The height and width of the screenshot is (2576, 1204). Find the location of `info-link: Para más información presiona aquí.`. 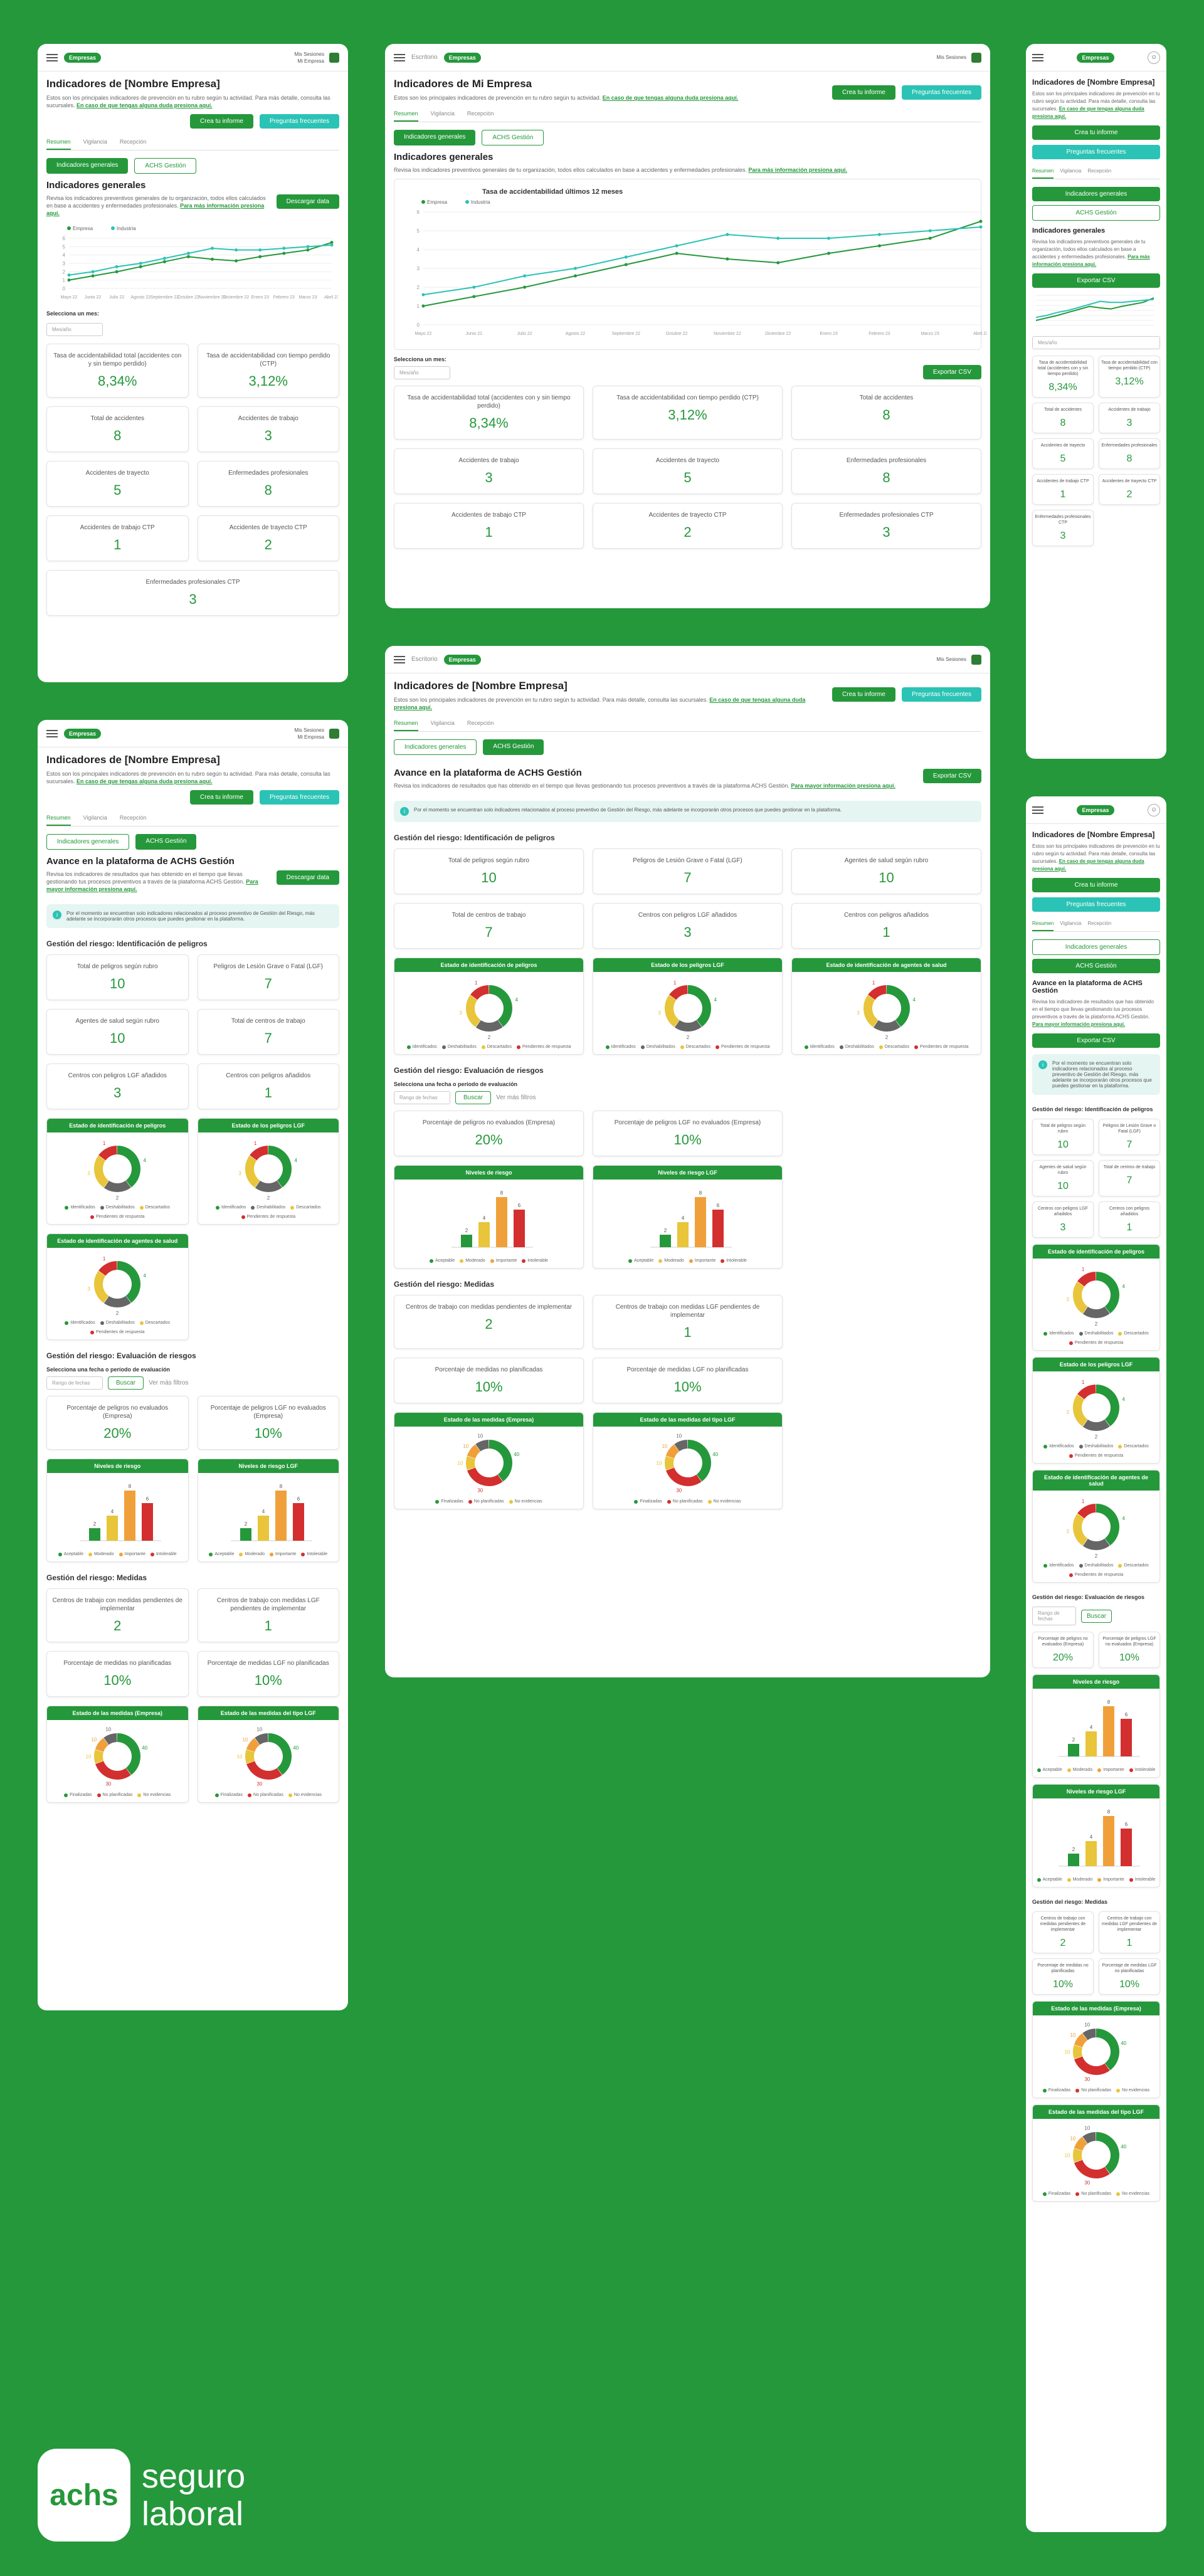

info-link: Para más información presiona aquí. is located at coordinates (797, 170).